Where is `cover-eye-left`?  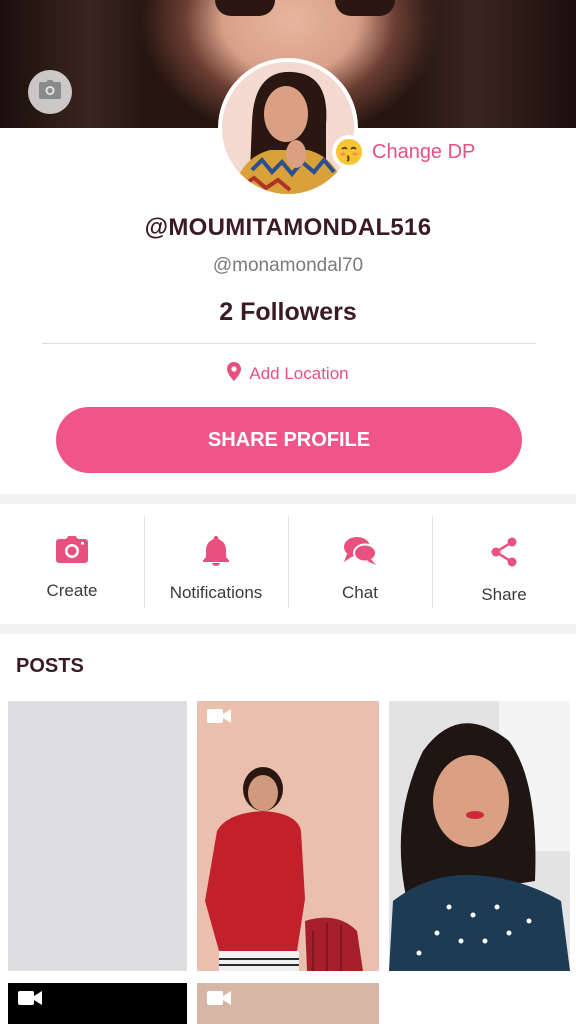 cover-eye-left is located at coordinates (245, 8).